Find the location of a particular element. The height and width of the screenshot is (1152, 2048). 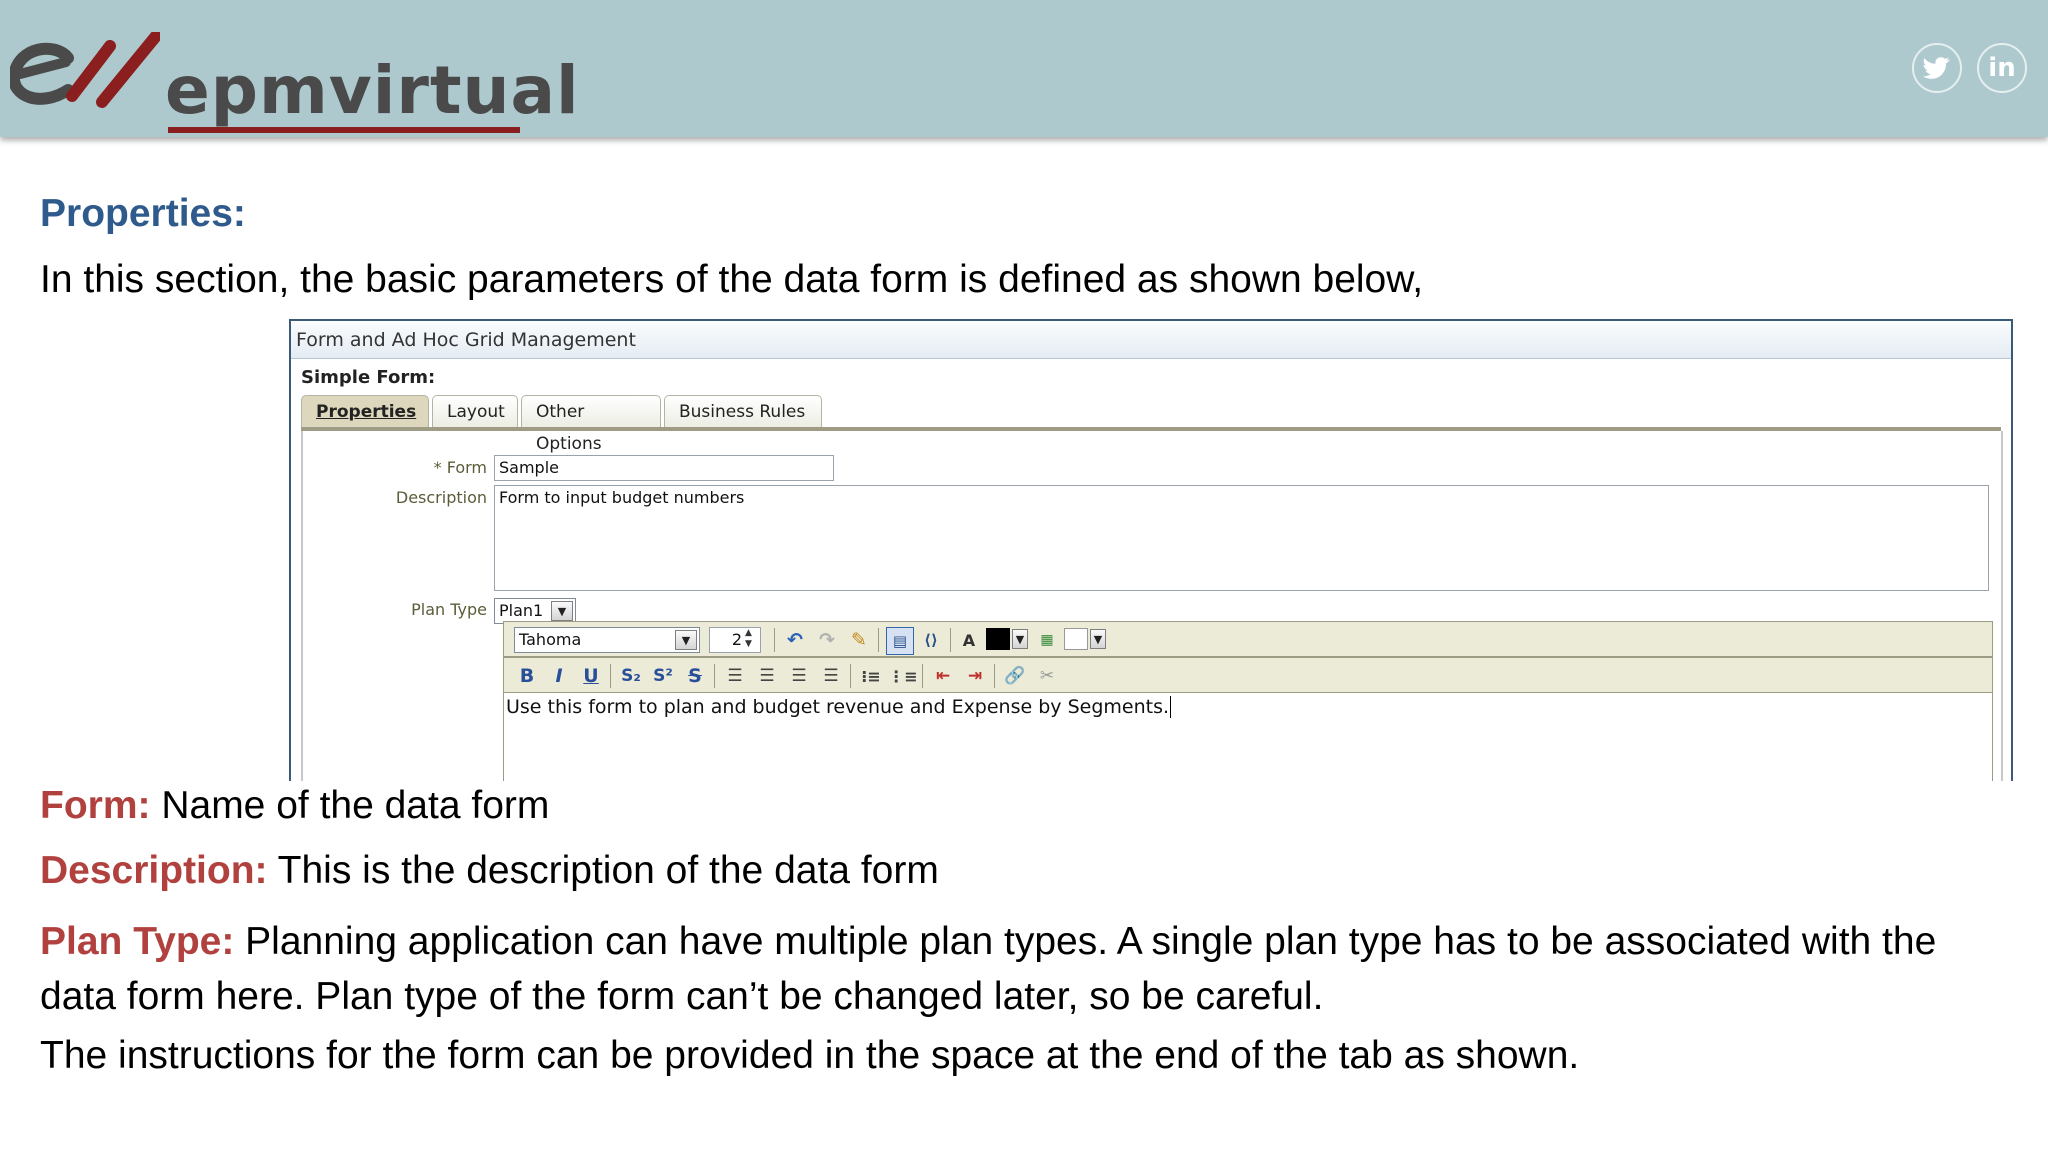

form-name-label: * Form is located at coordinates (460, 467).